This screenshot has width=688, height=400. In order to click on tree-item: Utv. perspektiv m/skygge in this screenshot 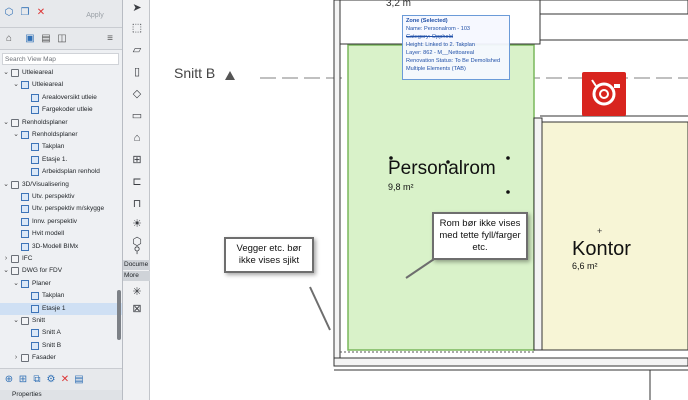, I will do `click(61, 209)`.